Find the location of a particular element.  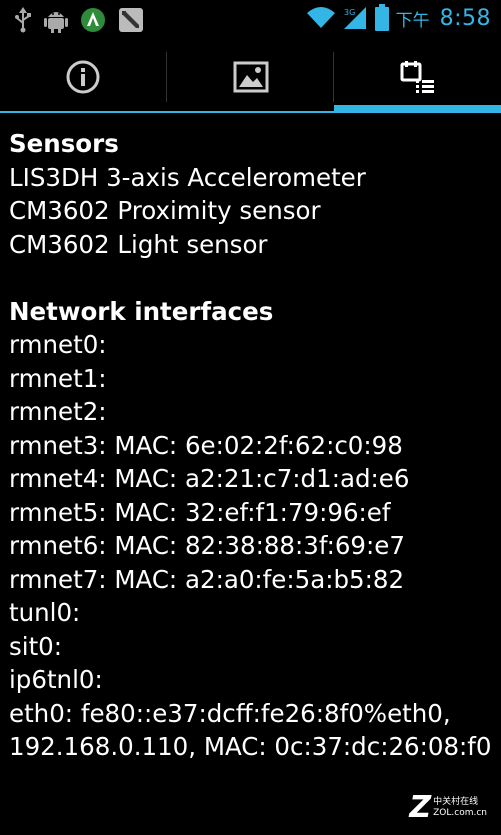

interface-item: rmnet6: MAC: 82:38:88:3f:69:e7 is located at coordinates (207, 545).